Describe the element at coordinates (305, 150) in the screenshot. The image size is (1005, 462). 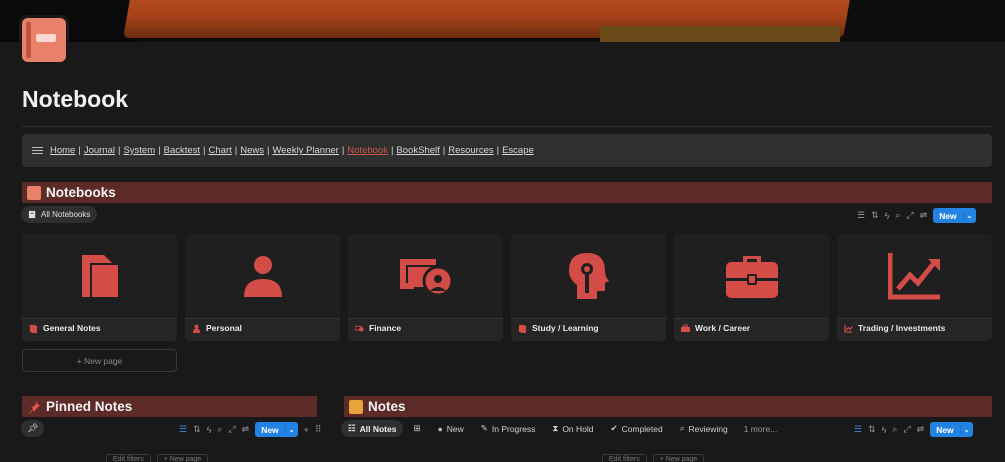
I see `nav-link-weekly-planner: Weekly Planner` at that location.